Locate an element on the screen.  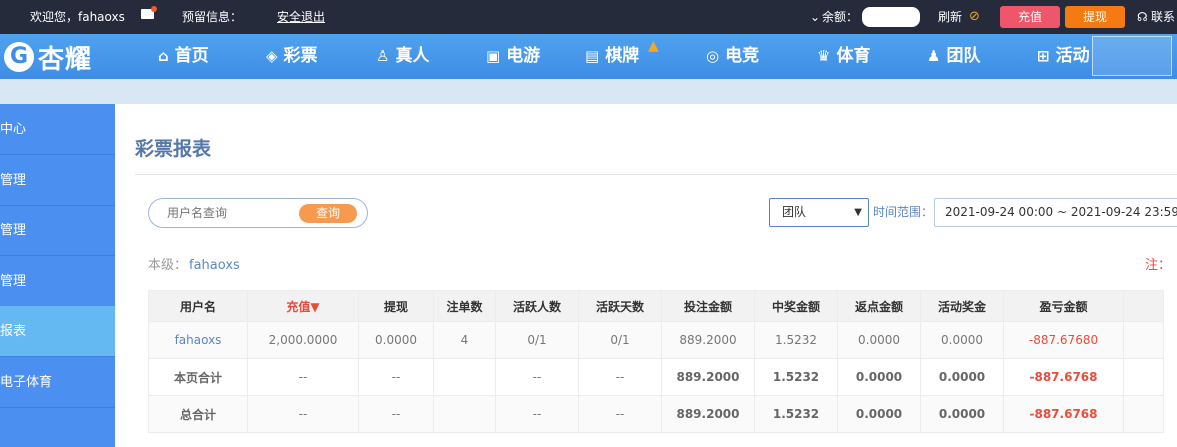
cell-label: 本页合计 is located at coordinates (198, 377).